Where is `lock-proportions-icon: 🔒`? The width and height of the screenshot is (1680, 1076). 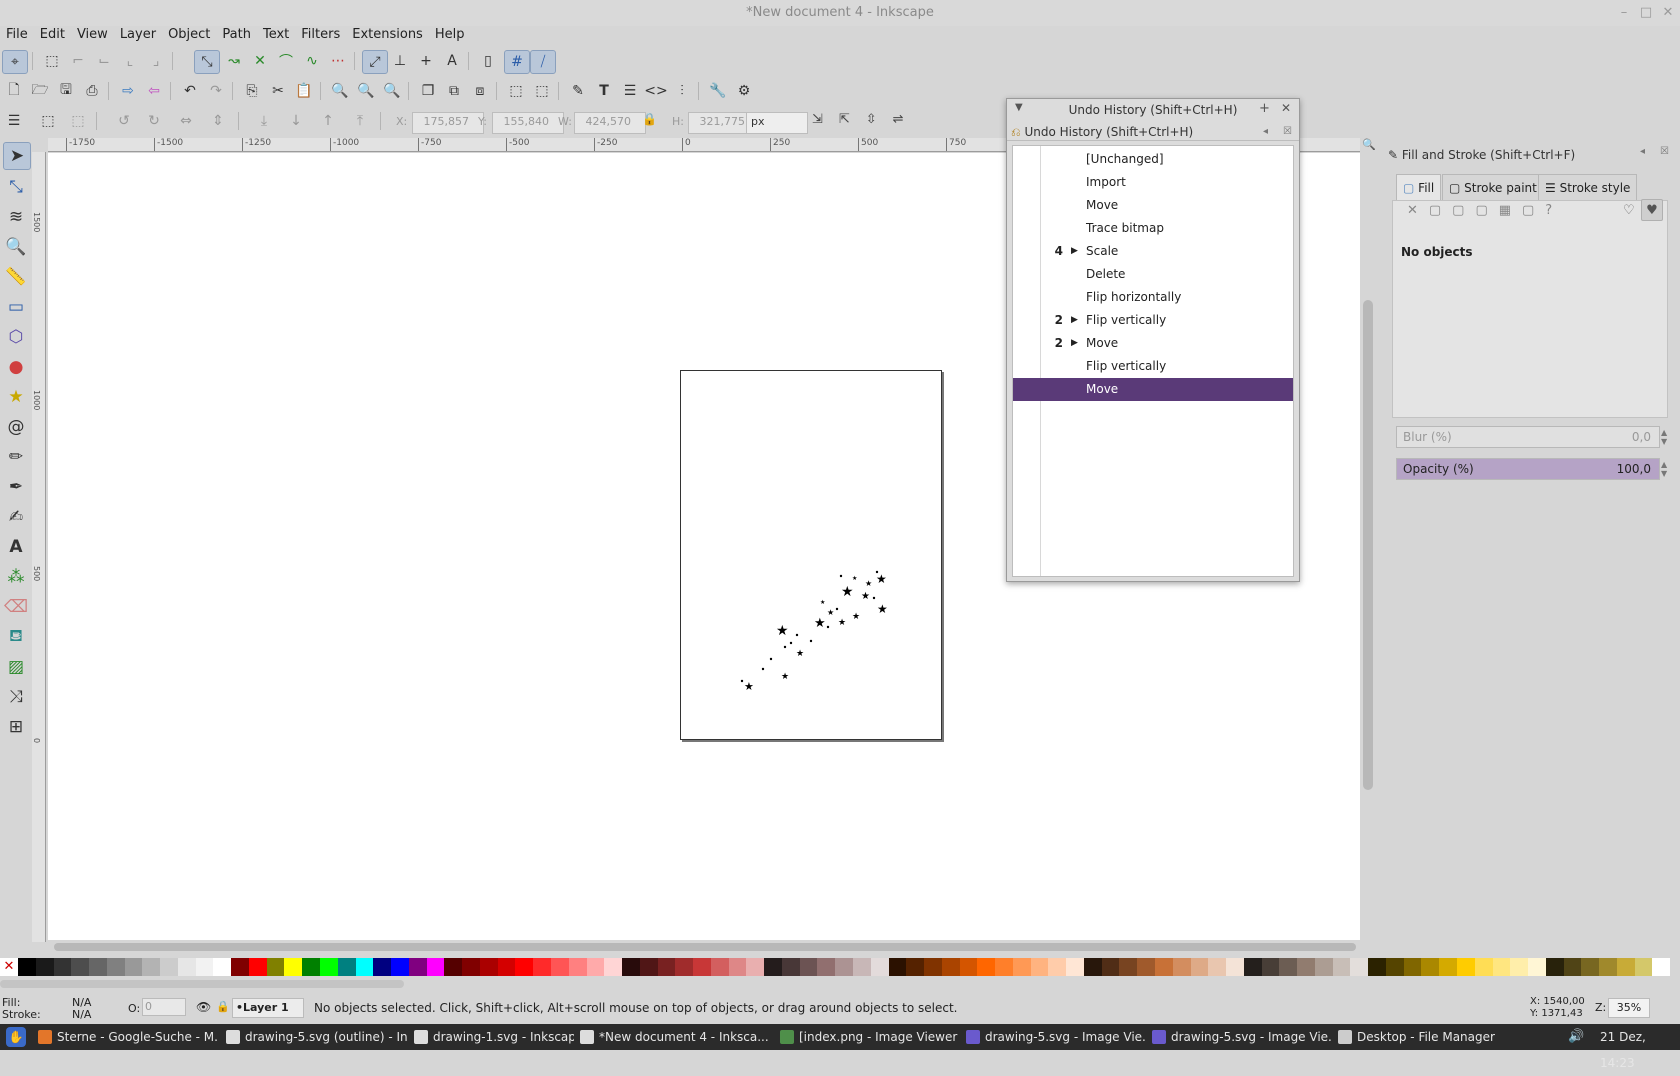 lock-proportions-icon: 🔒 is located at coordinates (649, 119).